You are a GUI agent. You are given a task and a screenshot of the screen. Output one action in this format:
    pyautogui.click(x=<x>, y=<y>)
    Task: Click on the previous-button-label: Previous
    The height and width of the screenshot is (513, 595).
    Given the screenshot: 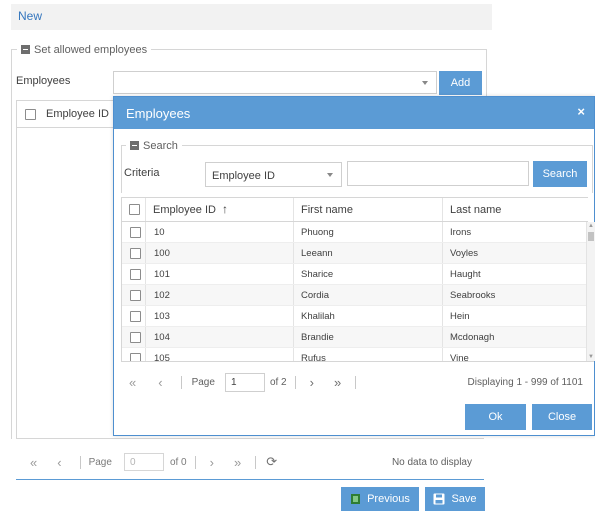 What is the action you would take?
    pyautogui.click(x=388, y=499)
    